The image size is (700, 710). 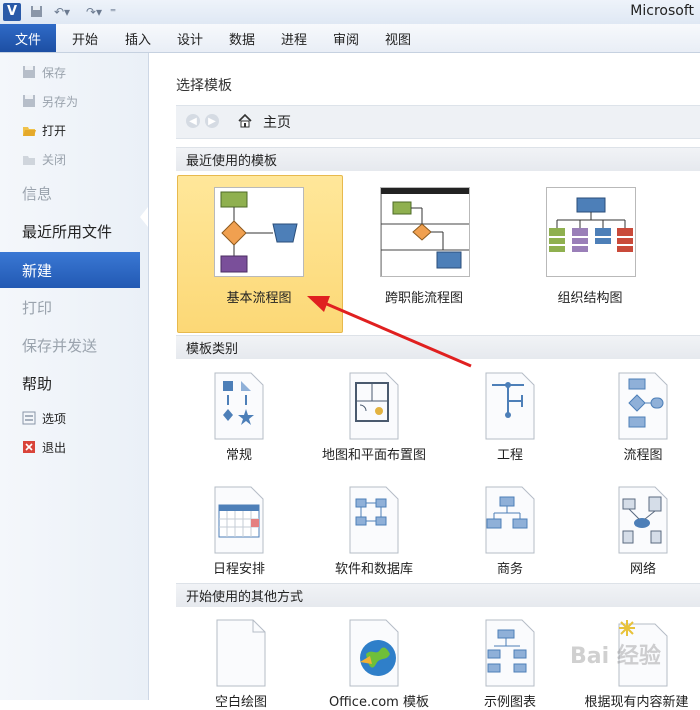 I want to click on watermark: Bai 经验, so click(x=615, y=656).